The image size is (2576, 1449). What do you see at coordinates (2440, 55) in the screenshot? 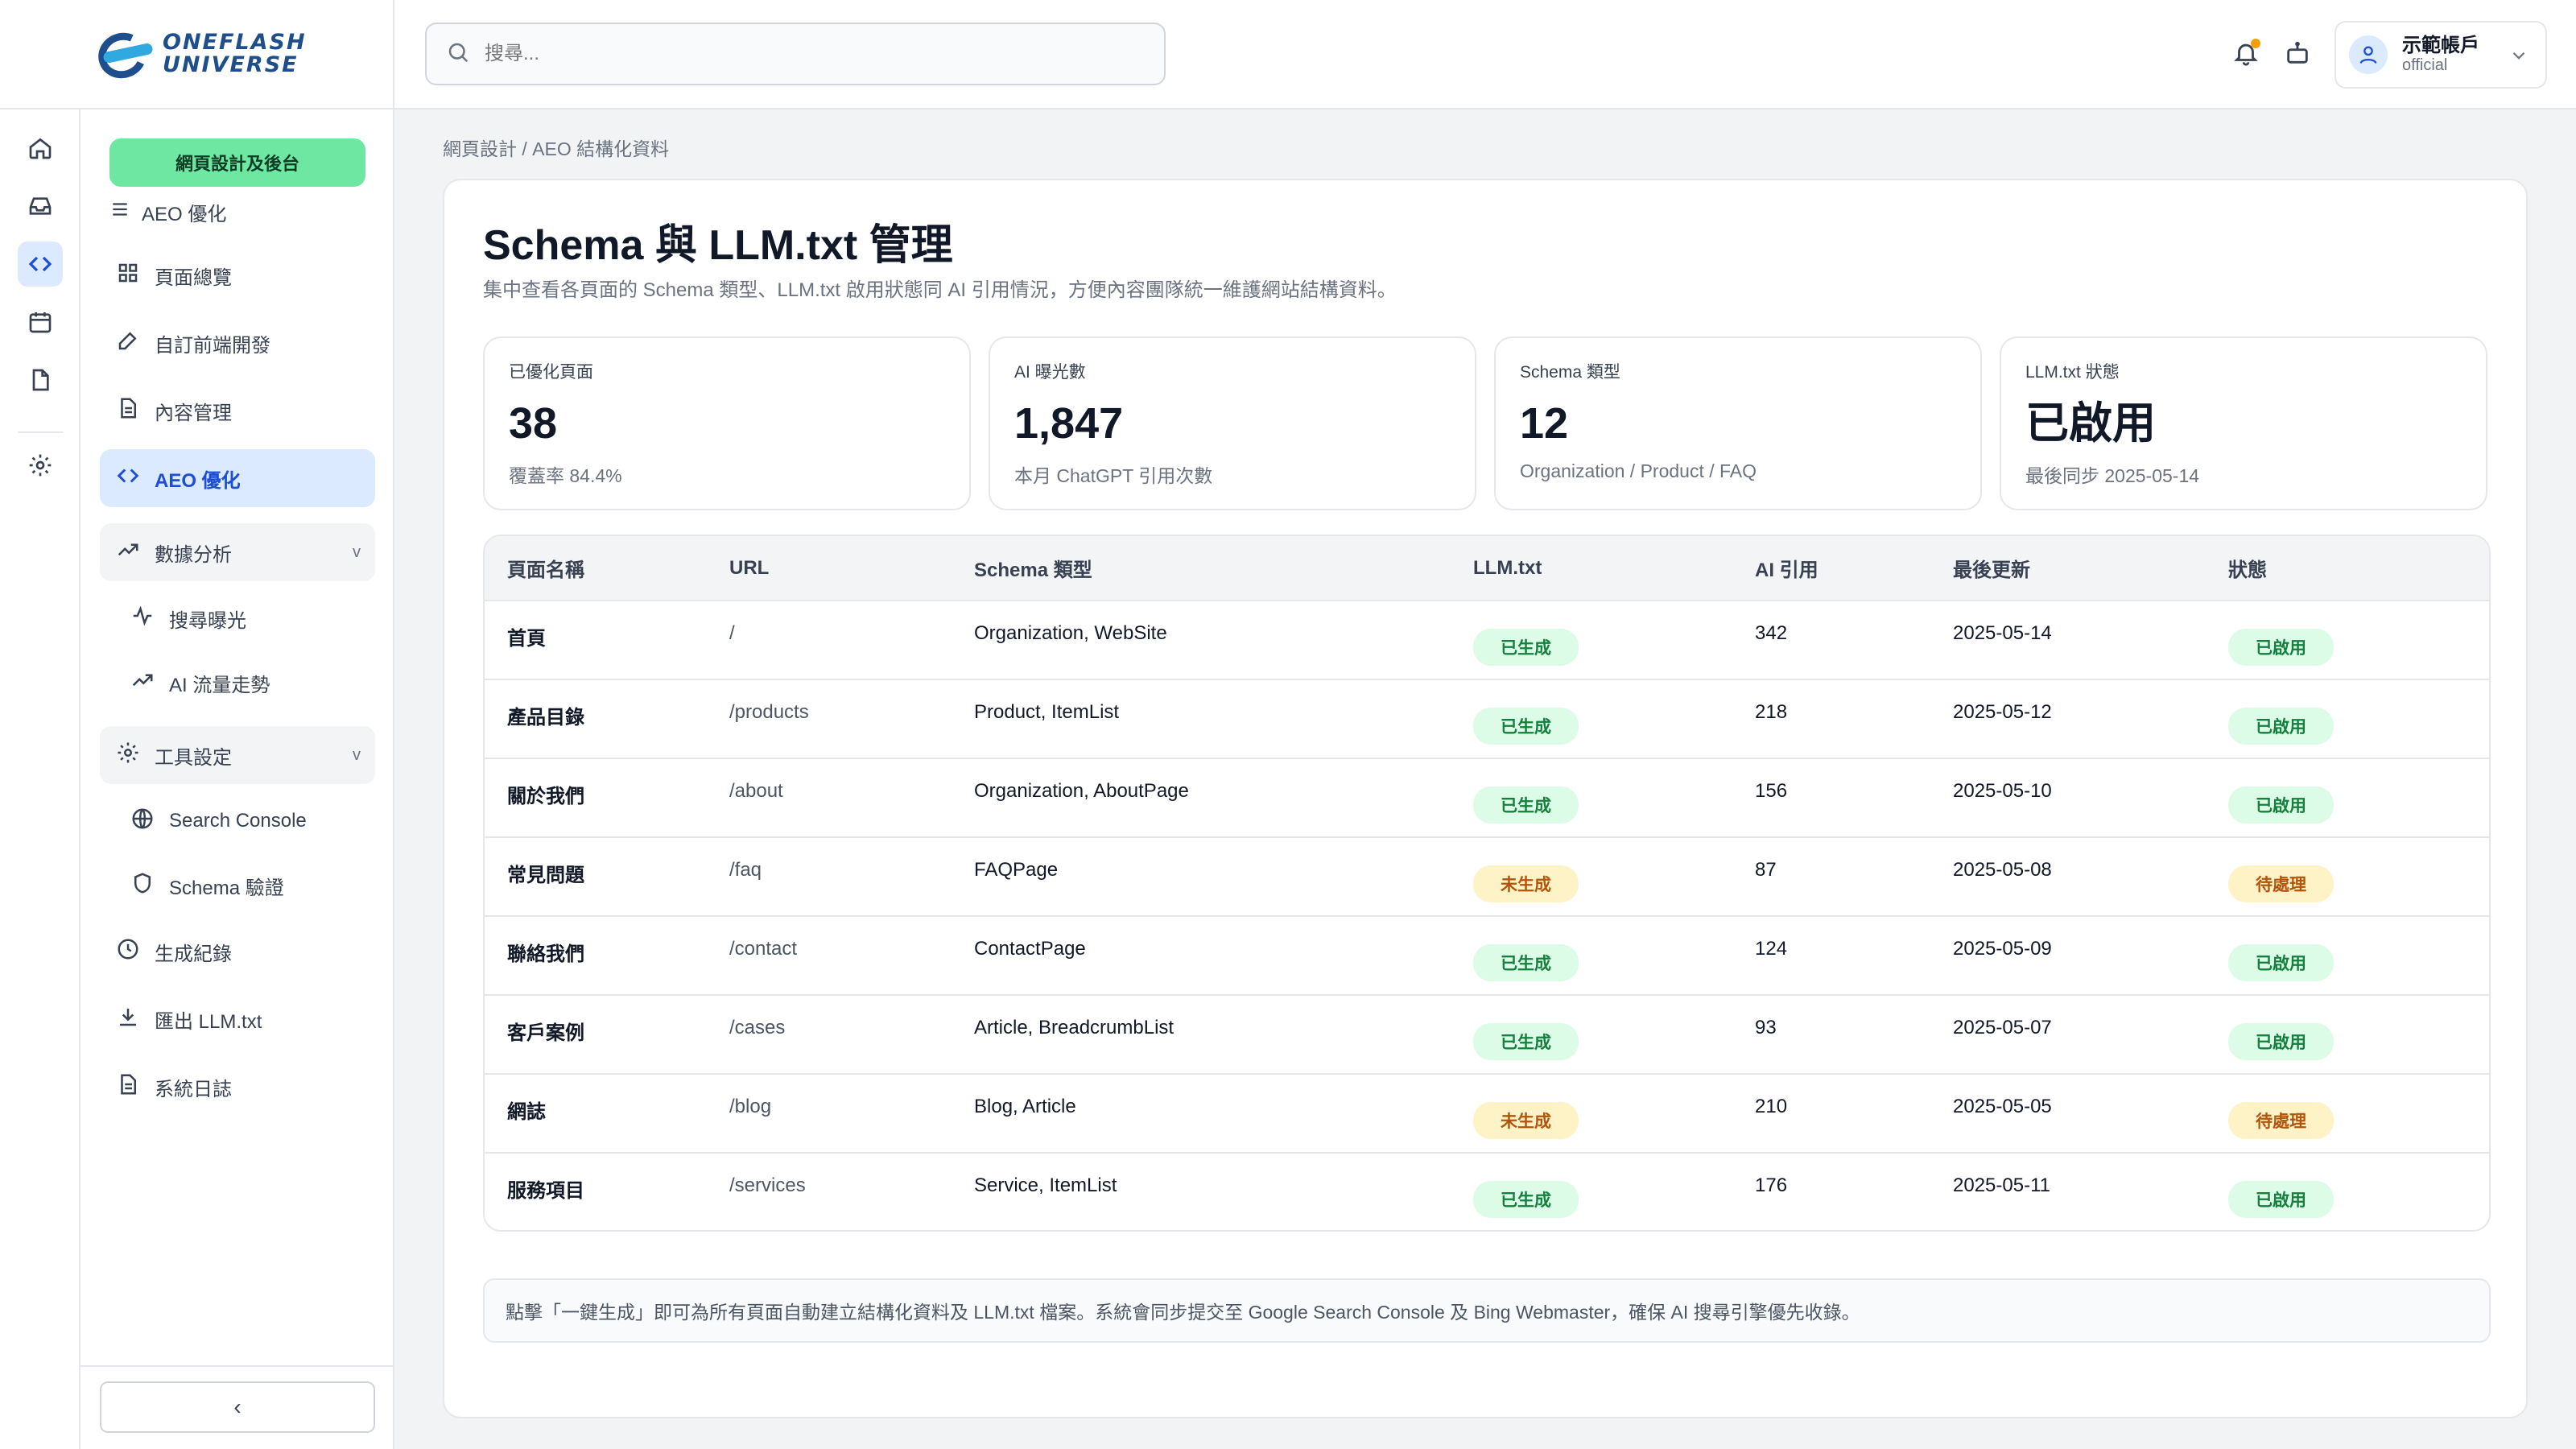
I see `account-menu: 示範帳戶 official` at bounding box center [2440, 55].